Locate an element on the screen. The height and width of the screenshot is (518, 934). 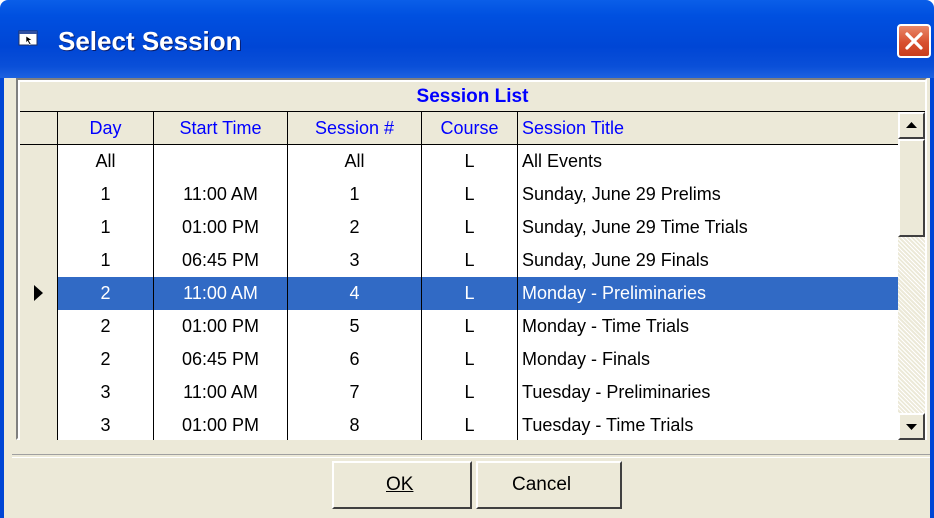
cancel-button-label: Cancel is located at coordinates (542, 484).